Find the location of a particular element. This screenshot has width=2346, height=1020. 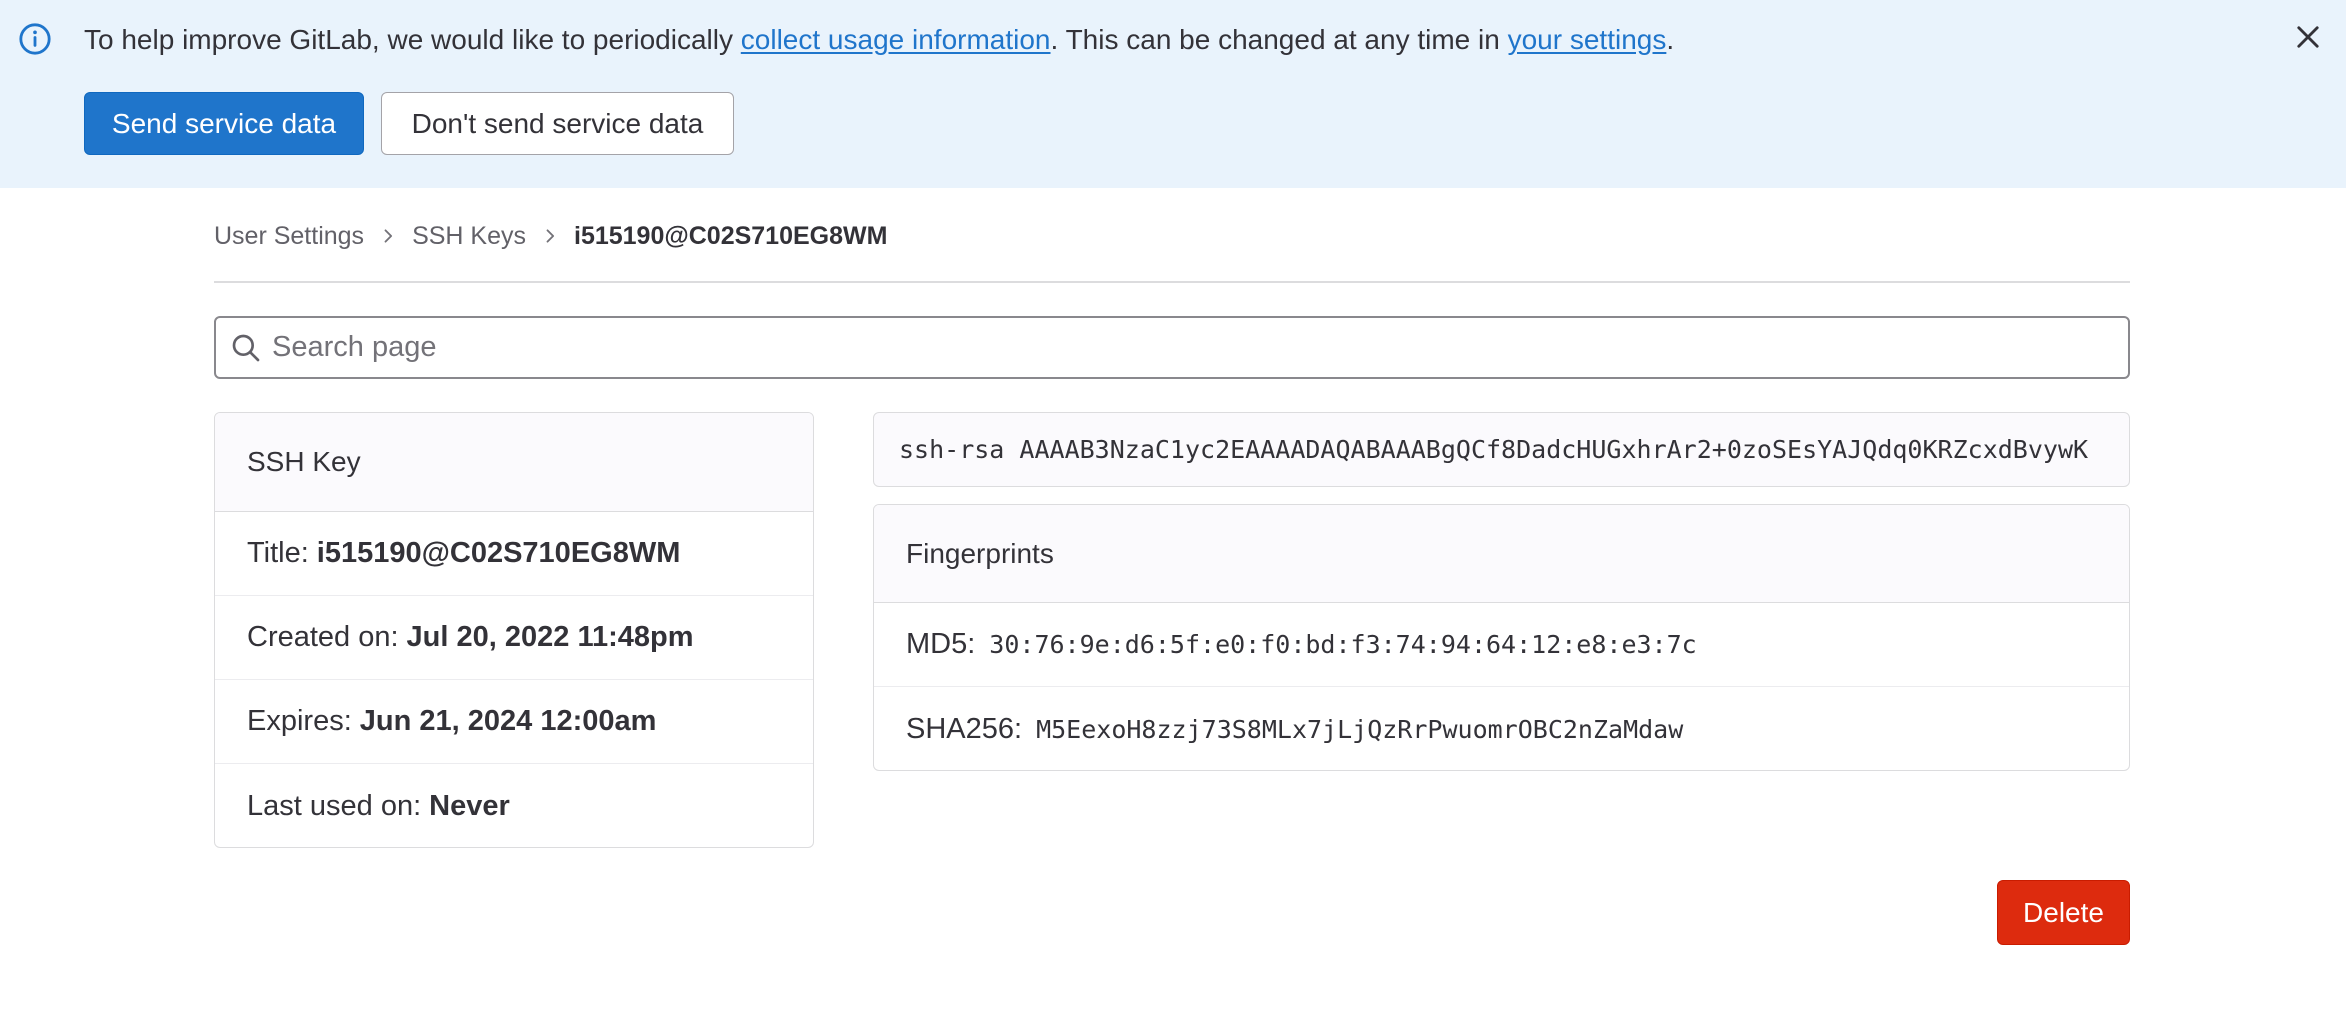

last-used-value: Never is located at coordinates (469, 805).